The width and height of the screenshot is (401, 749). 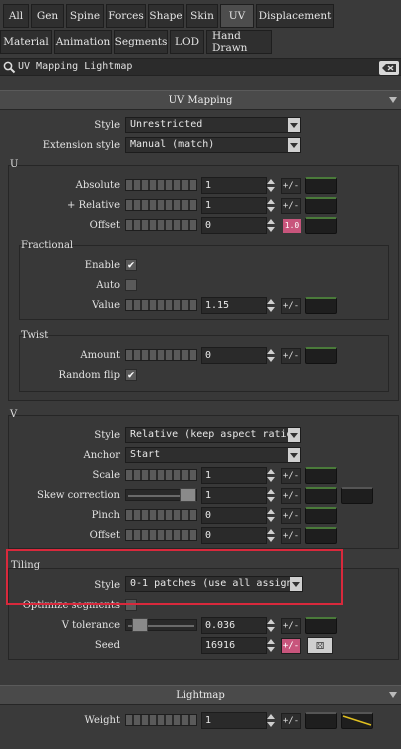 I want to click on tab-spine: Spine, so click(x=85, y=16).